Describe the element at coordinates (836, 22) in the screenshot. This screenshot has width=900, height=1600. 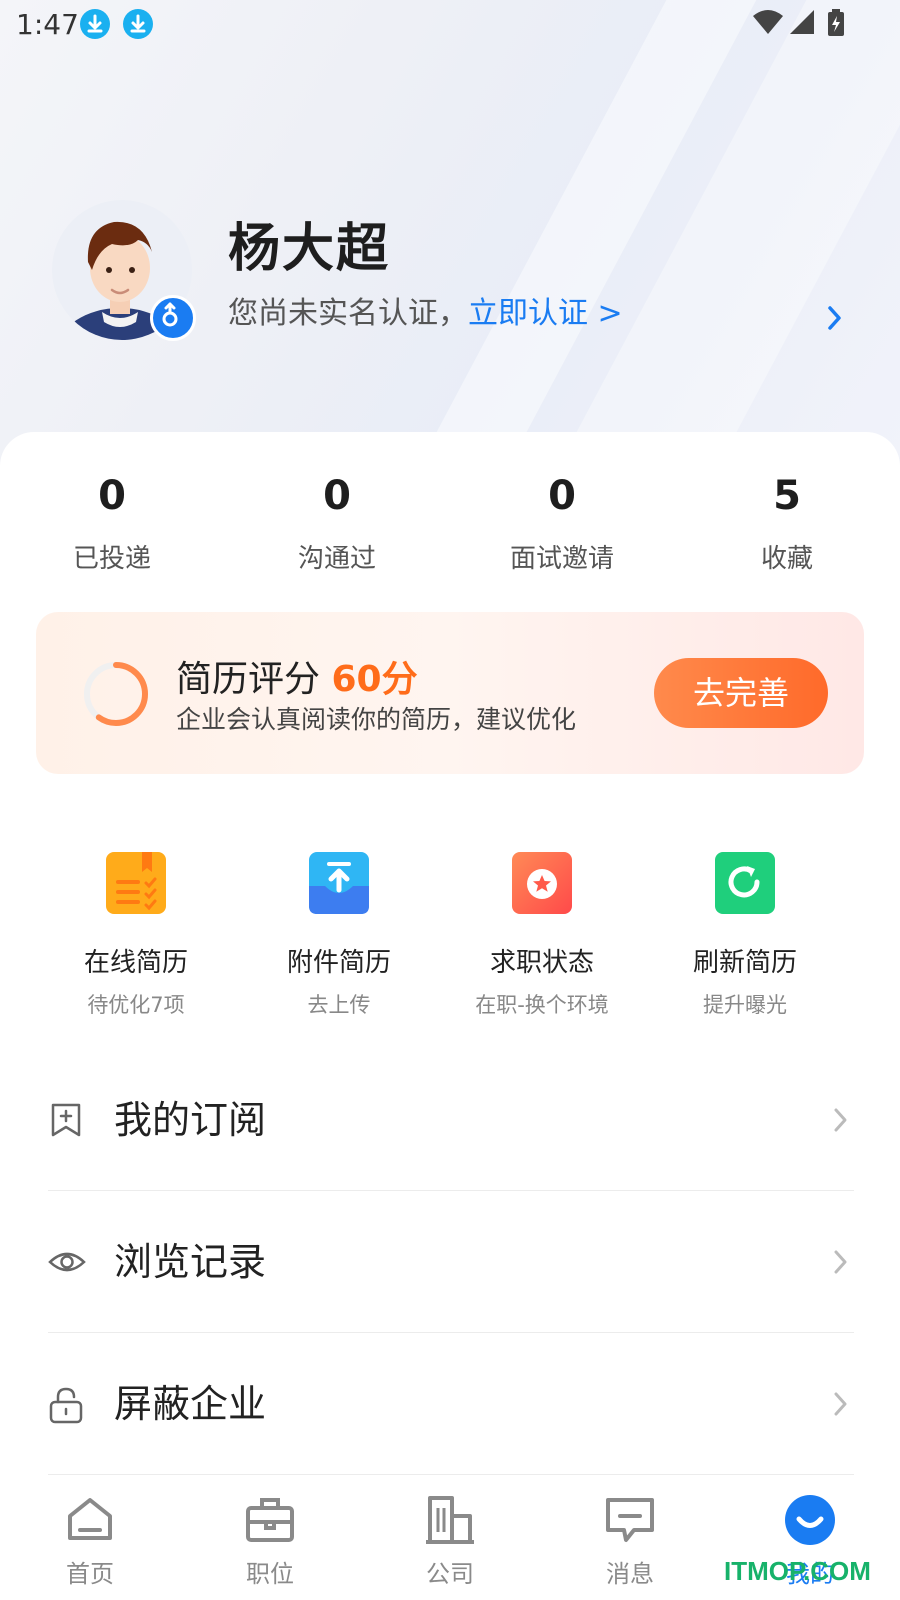
I see `battery-icon` at that location.